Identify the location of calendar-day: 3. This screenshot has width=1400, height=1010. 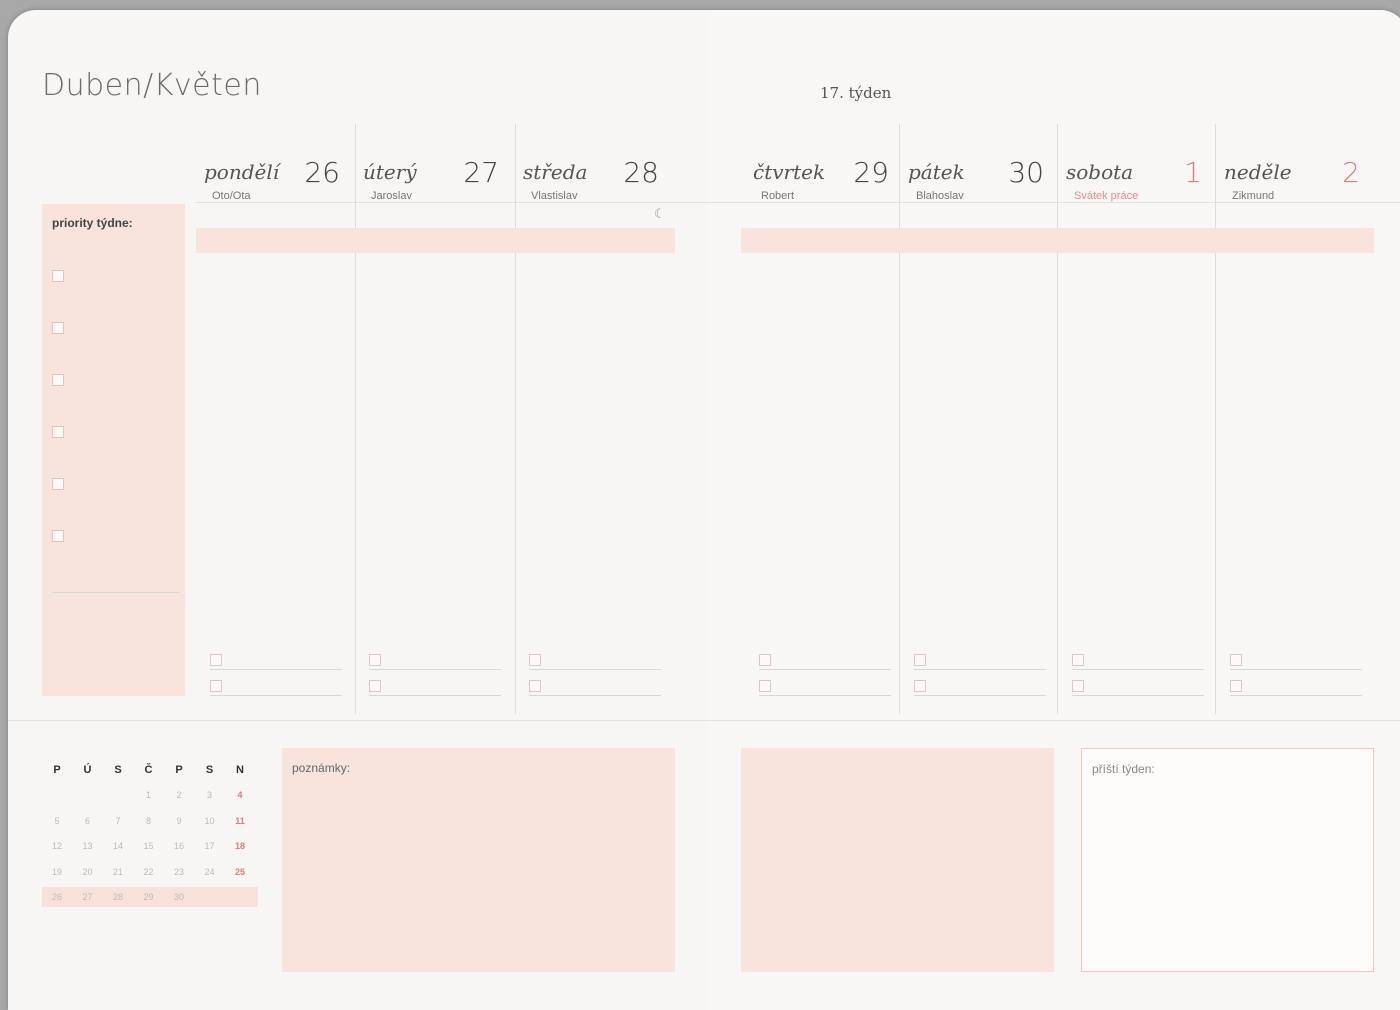
(209, 795).